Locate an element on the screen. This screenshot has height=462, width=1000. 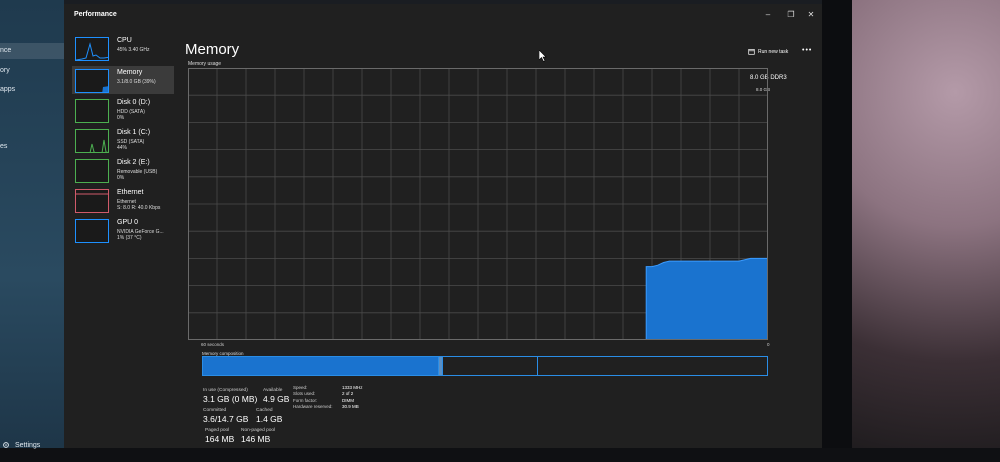
sidebar-item-label: Ethernet is located at coordinates (130, 192).